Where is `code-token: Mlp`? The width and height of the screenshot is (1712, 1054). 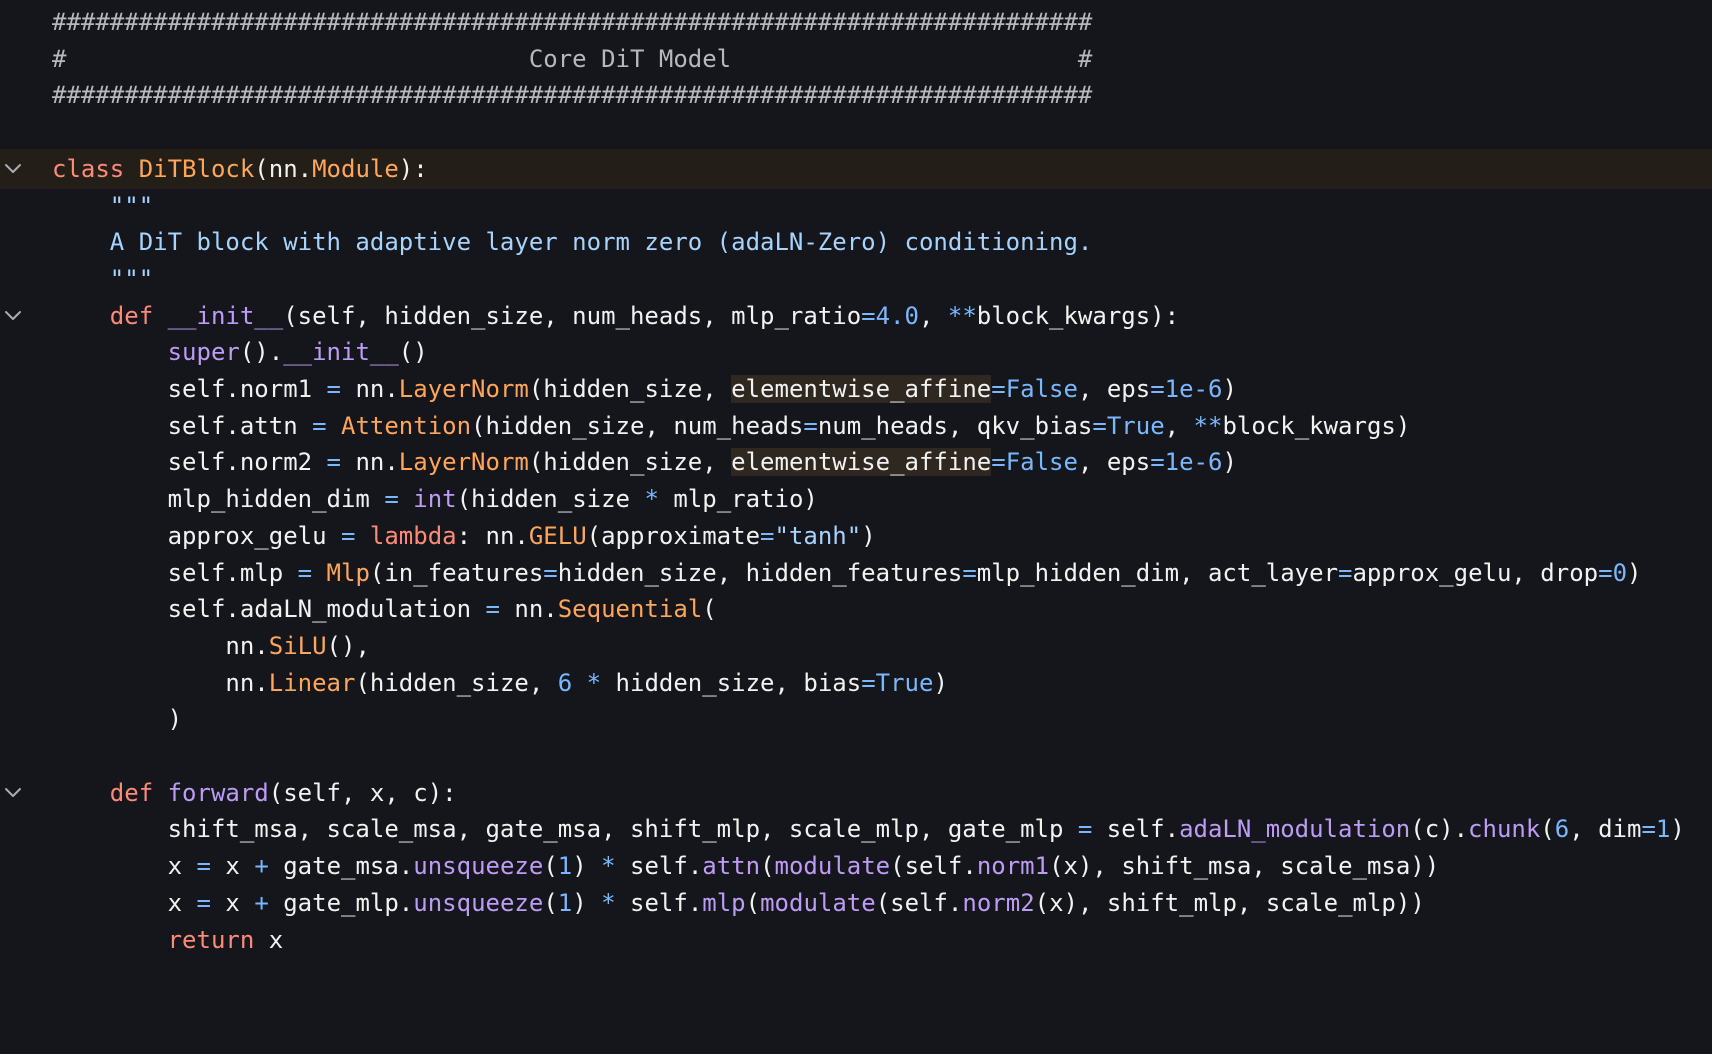 code-token: Mlp is located at coordinates (348, 572).